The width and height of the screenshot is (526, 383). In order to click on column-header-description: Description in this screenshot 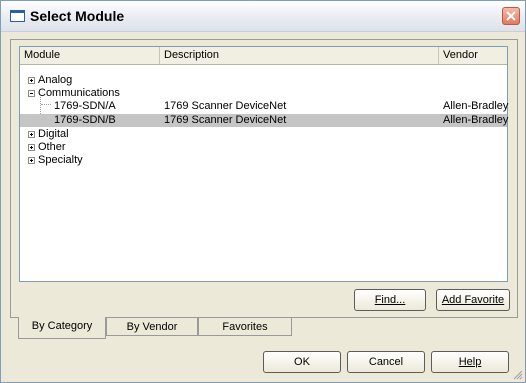, I will do `click(299, 55)`.